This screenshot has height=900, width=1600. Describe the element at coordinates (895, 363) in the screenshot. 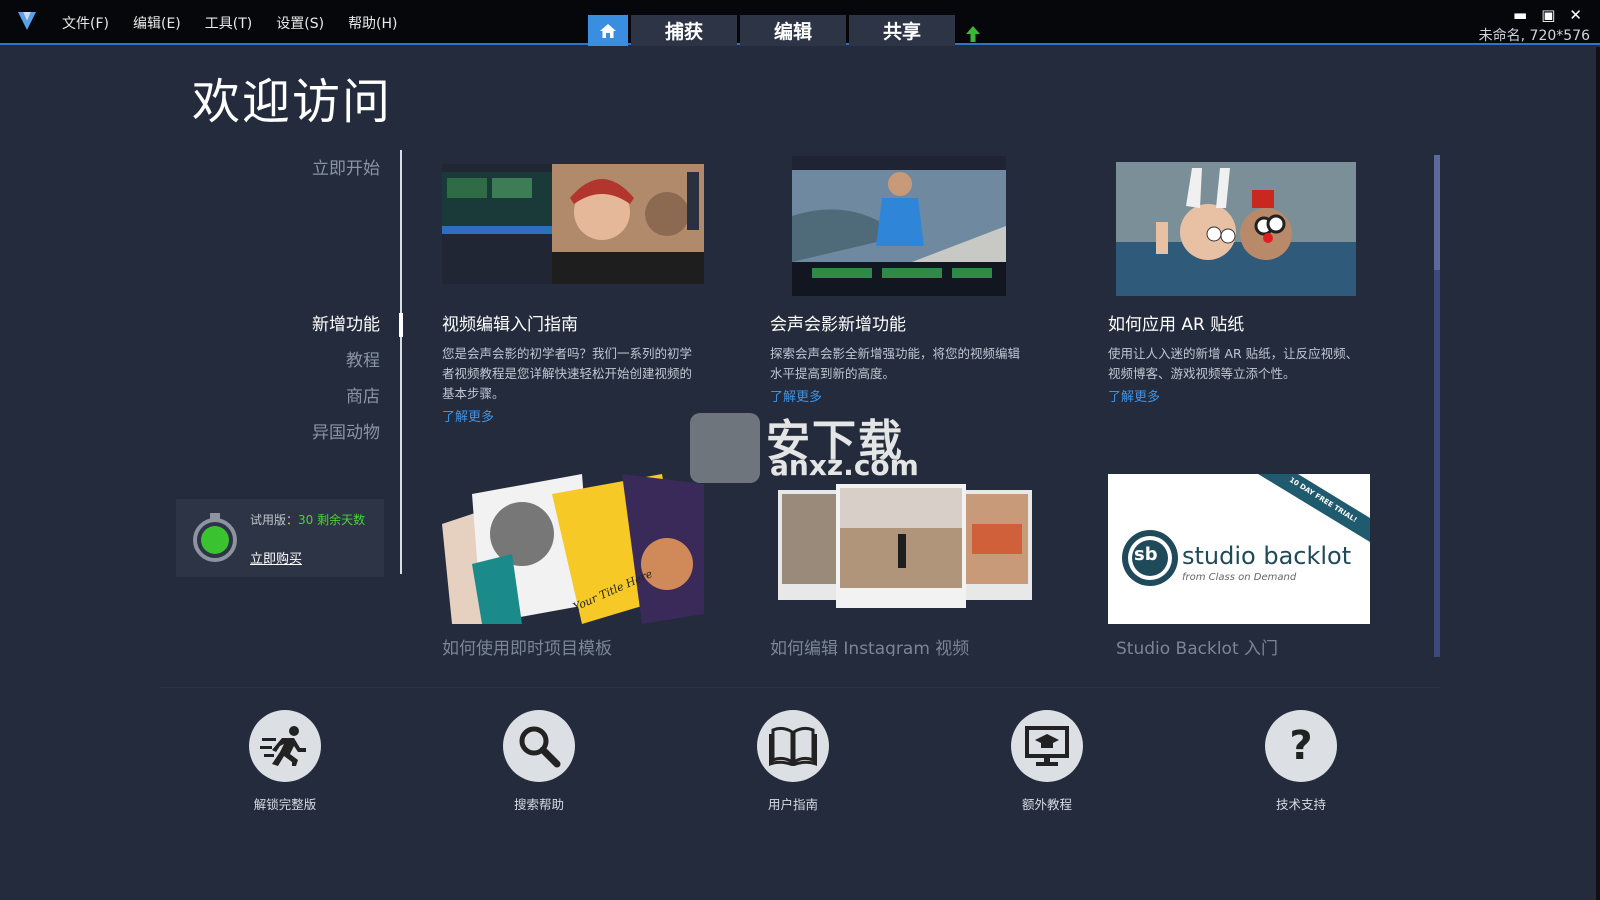

I see `card-description: 探索会声会影全新增强功能，将您的视频编辑水平提高到新的高度。` at that location.